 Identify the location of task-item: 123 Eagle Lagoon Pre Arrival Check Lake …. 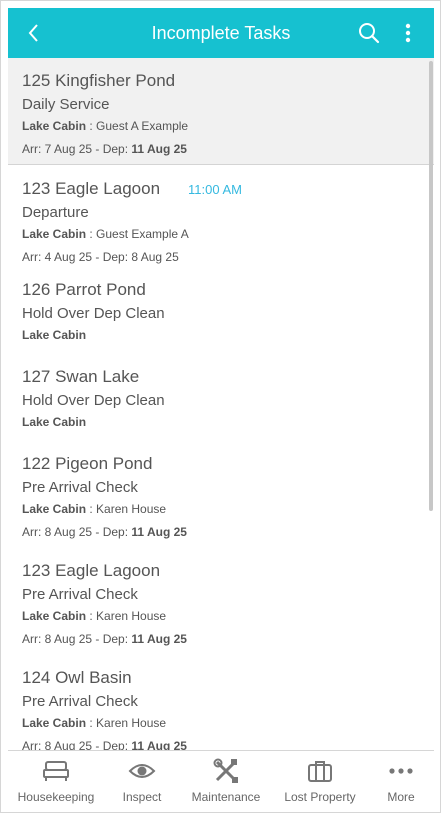
(221, 606).